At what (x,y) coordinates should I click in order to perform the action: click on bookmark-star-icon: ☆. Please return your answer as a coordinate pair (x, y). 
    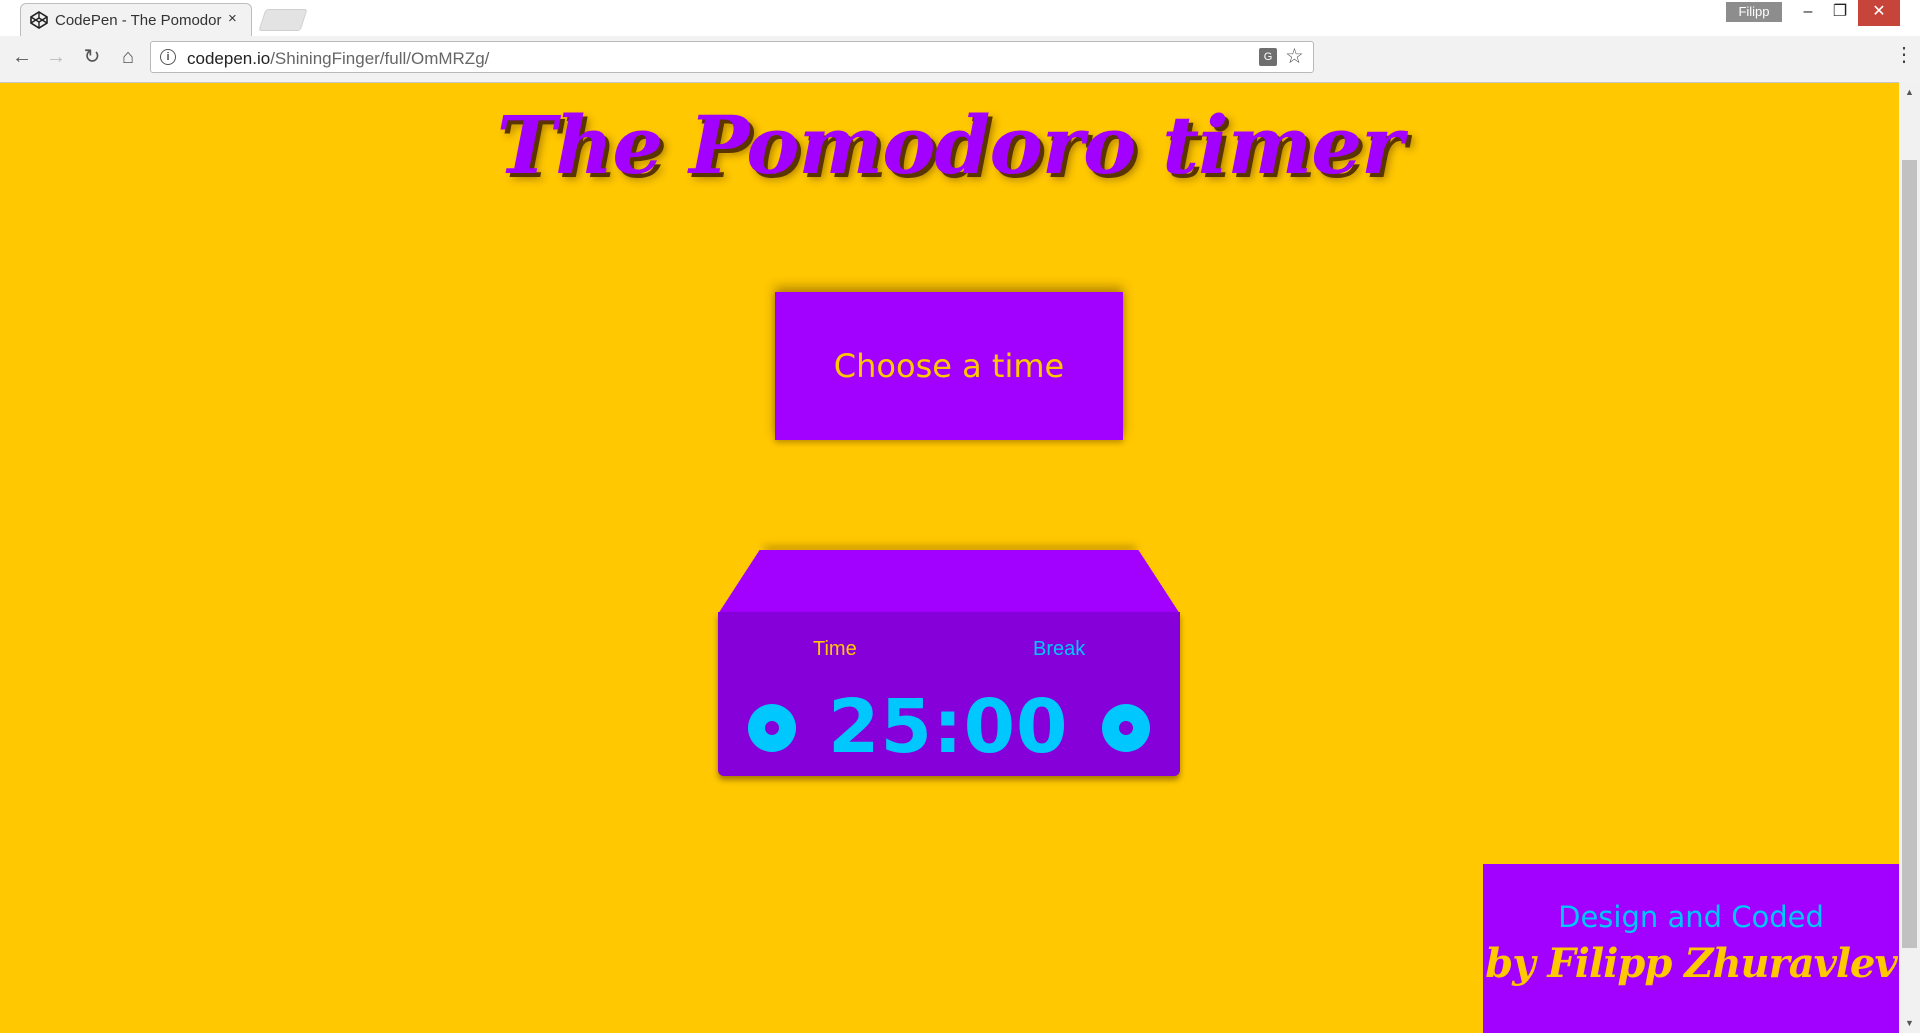
    Looking at the image, I should click on (1294, 57).